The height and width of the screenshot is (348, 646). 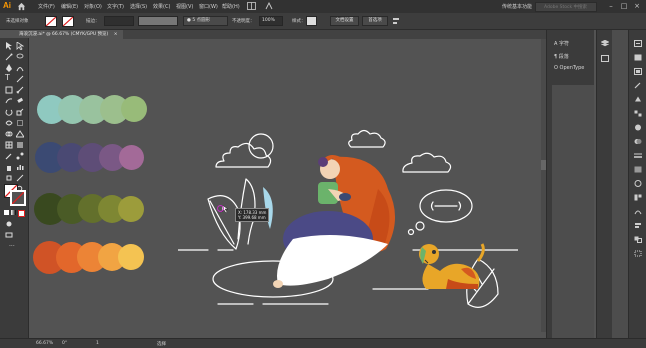 I want to click on shape-builder-tool-icon, so click(x=9, y=134).